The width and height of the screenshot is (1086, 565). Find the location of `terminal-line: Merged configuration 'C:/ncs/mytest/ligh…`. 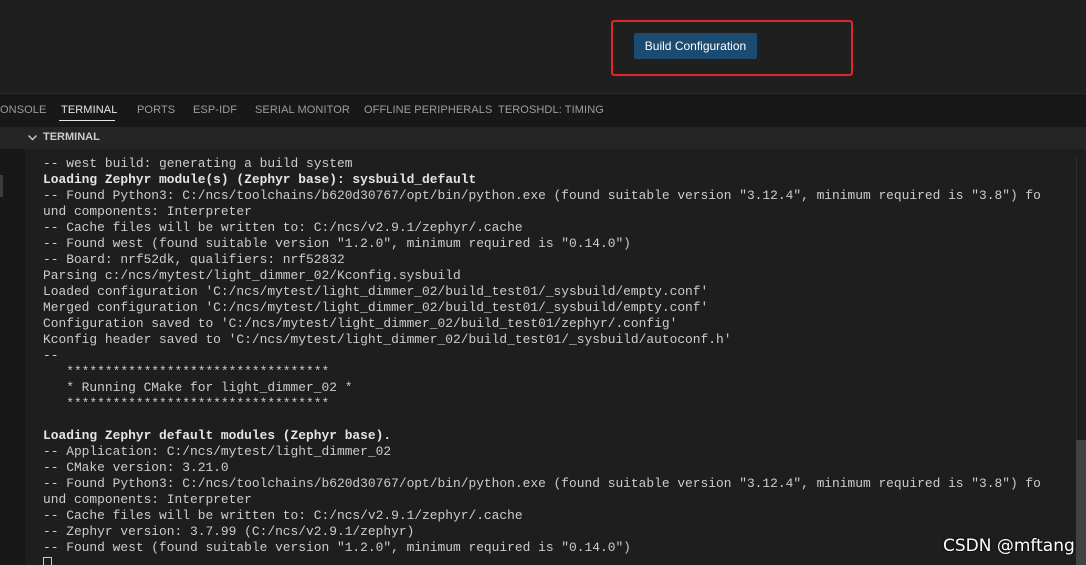

terminal-line: Merged configuration 'C:/ncs/mytest/ligh… is located at coordinates (376, 307).